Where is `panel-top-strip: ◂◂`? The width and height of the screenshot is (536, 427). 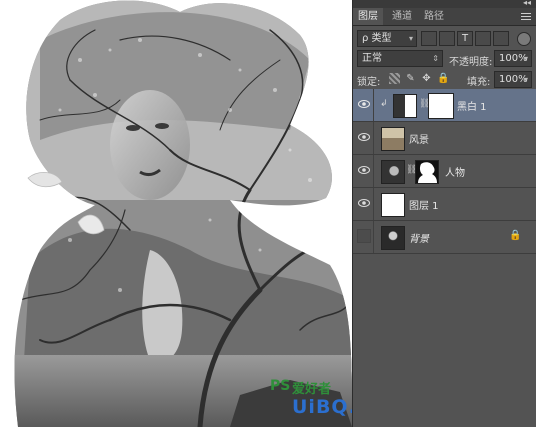
panel-top-strip: ◂◂ is located at coordinates (444, 4).